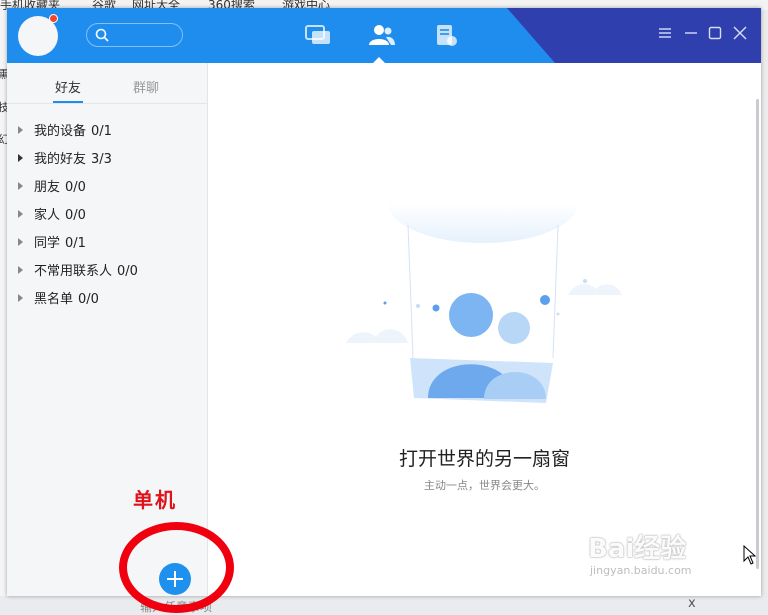 This screenshot has width=768, height=615. What do you see at coordinates (155, 500) in the screenshot?
I see `annotation-label: 单机` at bounding box center [155, 500].